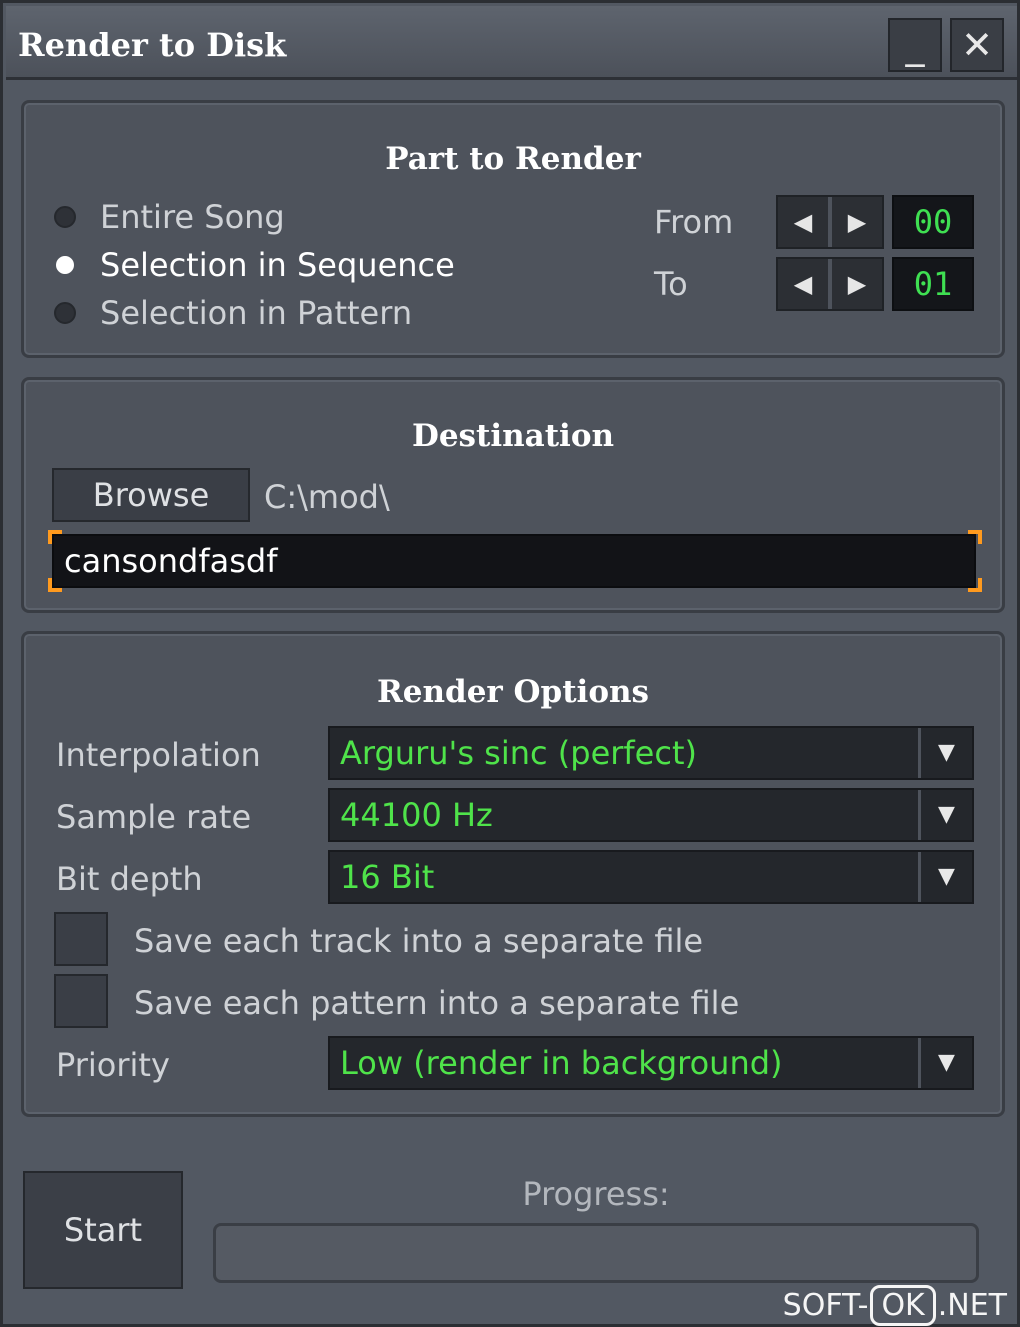  I want to click on radio-entire-song: Entire Song, so click(169, 217).